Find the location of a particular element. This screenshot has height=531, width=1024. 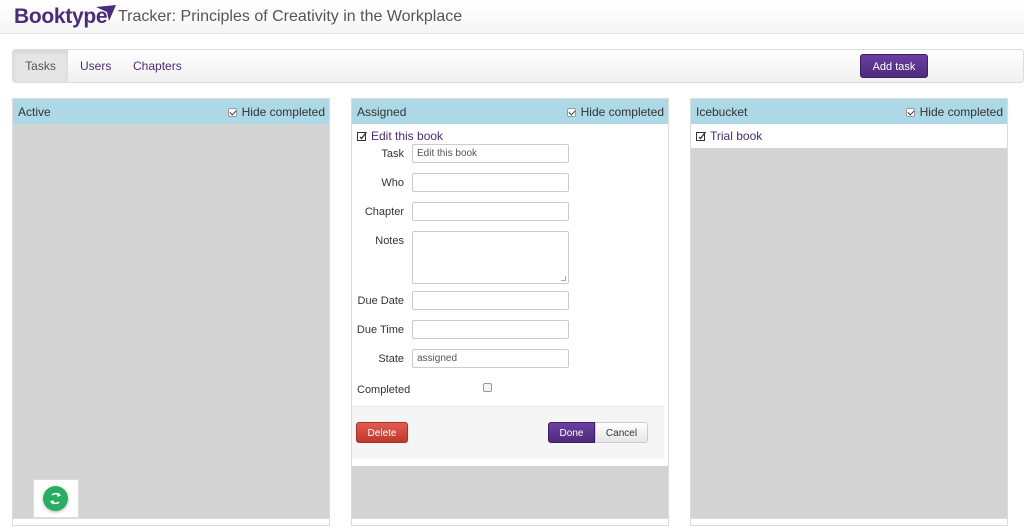

column-title: Active is located at coordinates (34, 112).